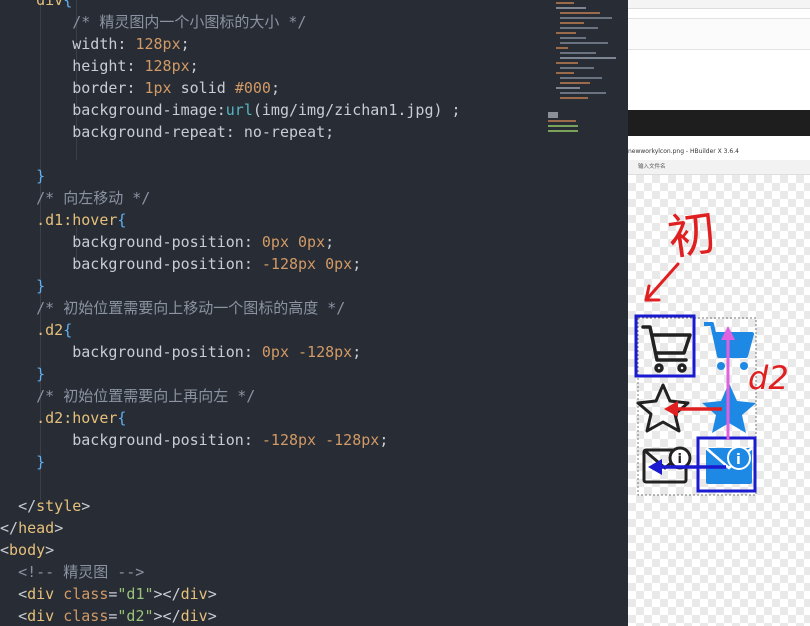 The image size is (810, 626). Describe the element at coordinates (93, 198) in the screenshot. I see `code-token: /* 向左移动 */` at that location.